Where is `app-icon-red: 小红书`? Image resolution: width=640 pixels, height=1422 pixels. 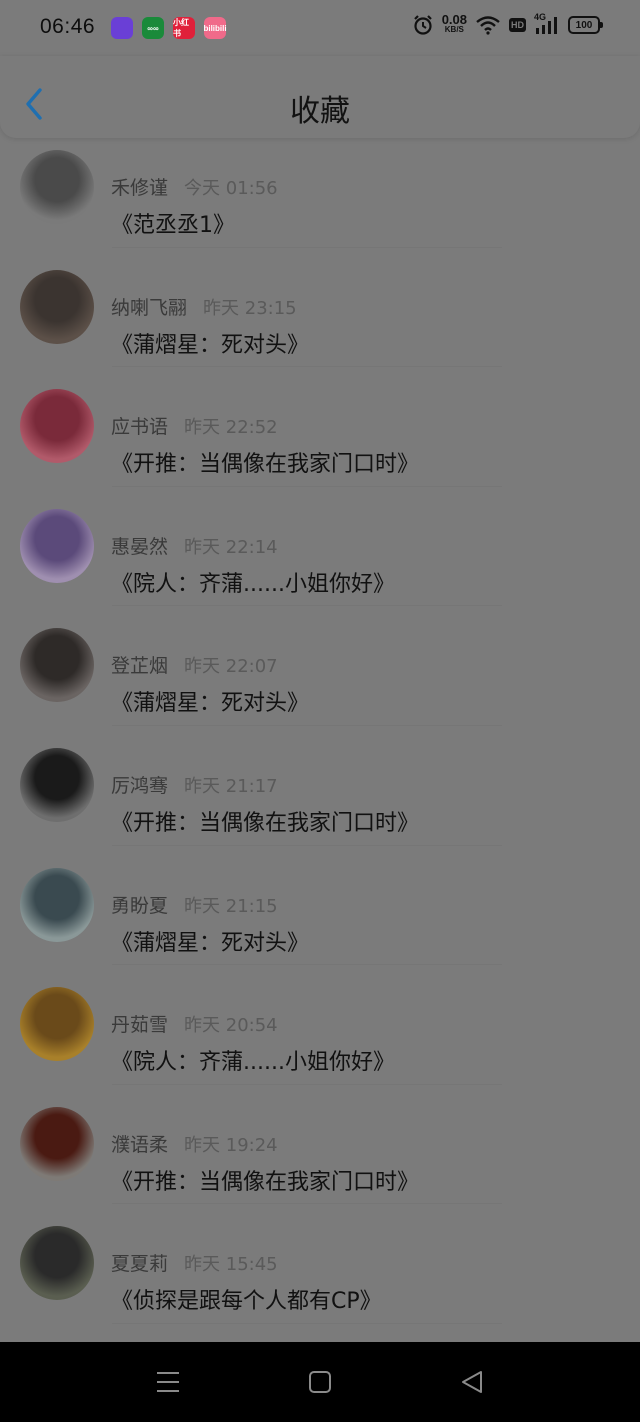 app-icon-red: 小红书 is located at coordinates (184, 28).